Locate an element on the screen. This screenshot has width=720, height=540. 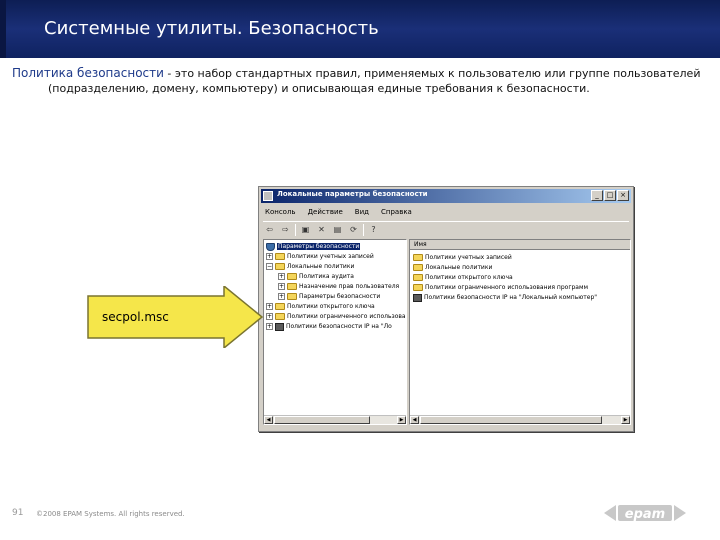
back-icon: ⇦ is located at coordinates (269, 230).